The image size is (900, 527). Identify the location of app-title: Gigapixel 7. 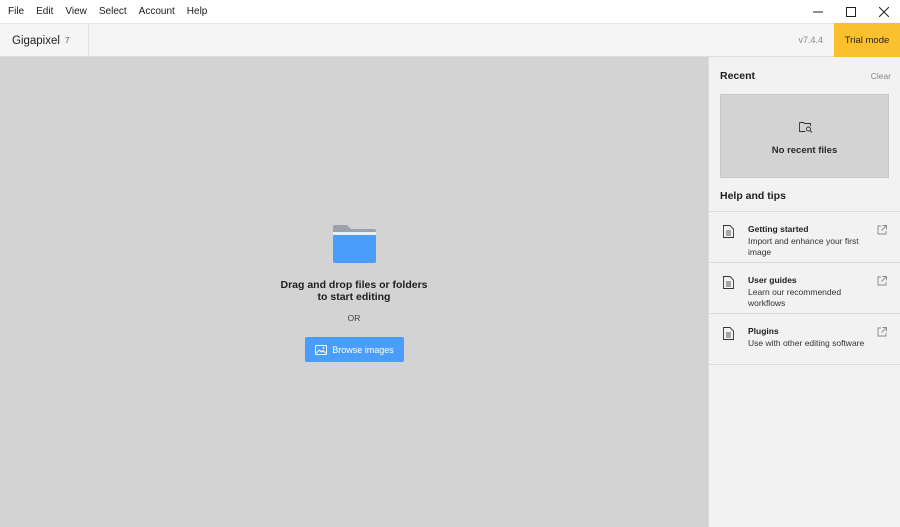
(44, 40).